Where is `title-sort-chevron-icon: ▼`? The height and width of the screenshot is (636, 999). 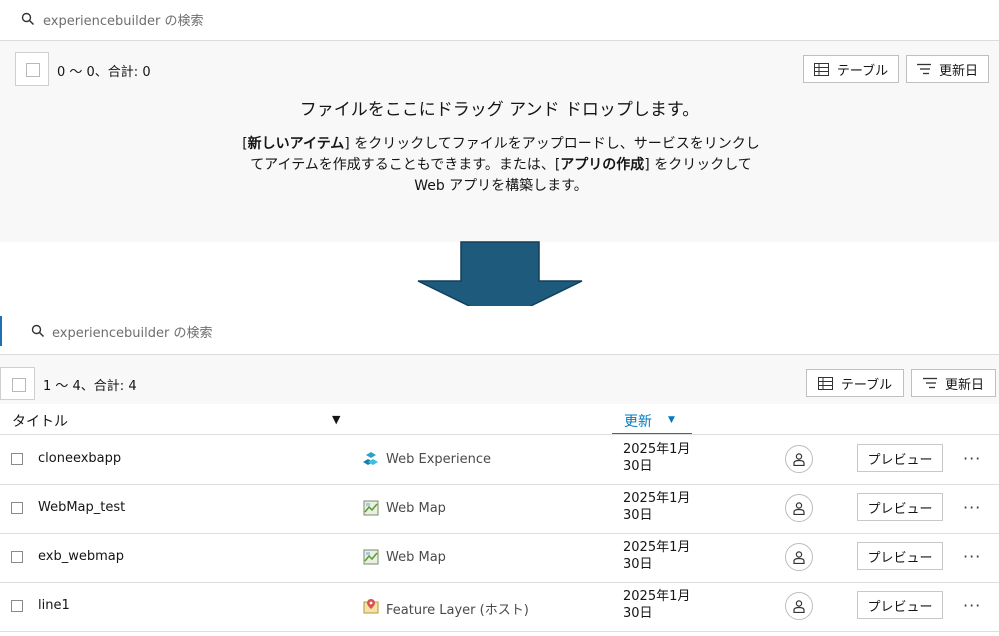
title-sort-chevron-icon: ▼ is located at coordinates (336, 419).